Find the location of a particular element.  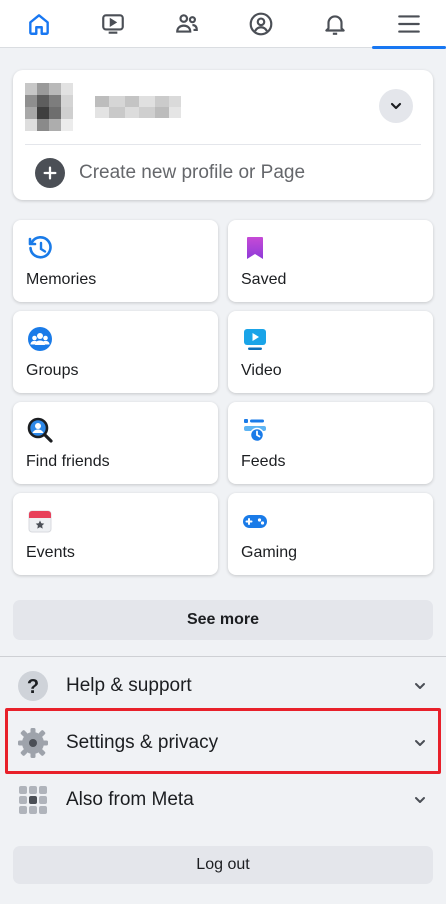

top-nav-bar is located at coordinates (223, 24).